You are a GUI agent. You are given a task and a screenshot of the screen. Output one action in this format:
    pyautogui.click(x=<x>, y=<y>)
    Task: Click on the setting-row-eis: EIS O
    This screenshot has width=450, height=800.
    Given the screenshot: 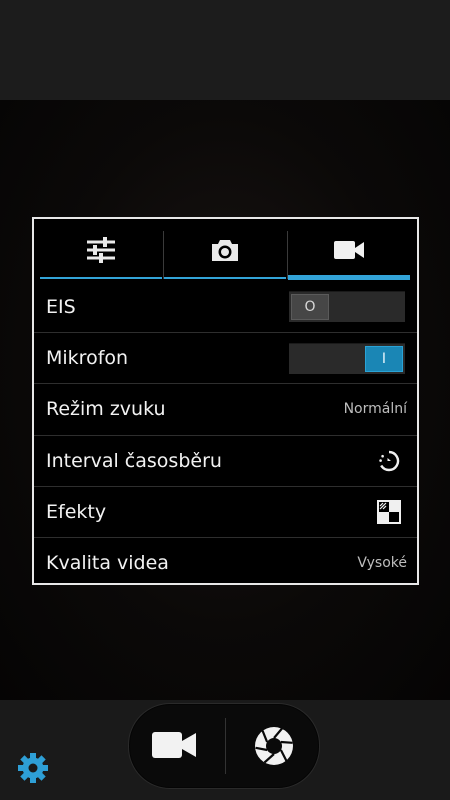 What is the action you would take?
    pyautogui.click(x=225, y=306)
    